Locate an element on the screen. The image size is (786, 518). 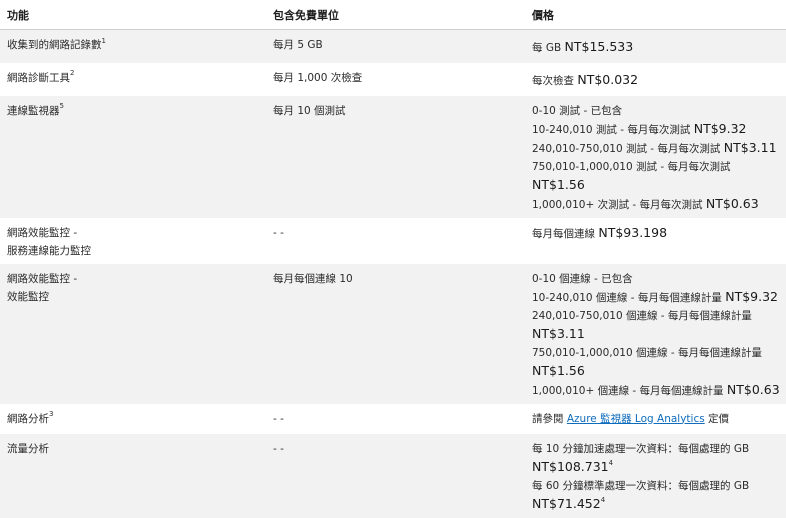
price-text: 1,000,010+ 個連線 - 每月每個連線計量 is located at coordinates (629, 390).